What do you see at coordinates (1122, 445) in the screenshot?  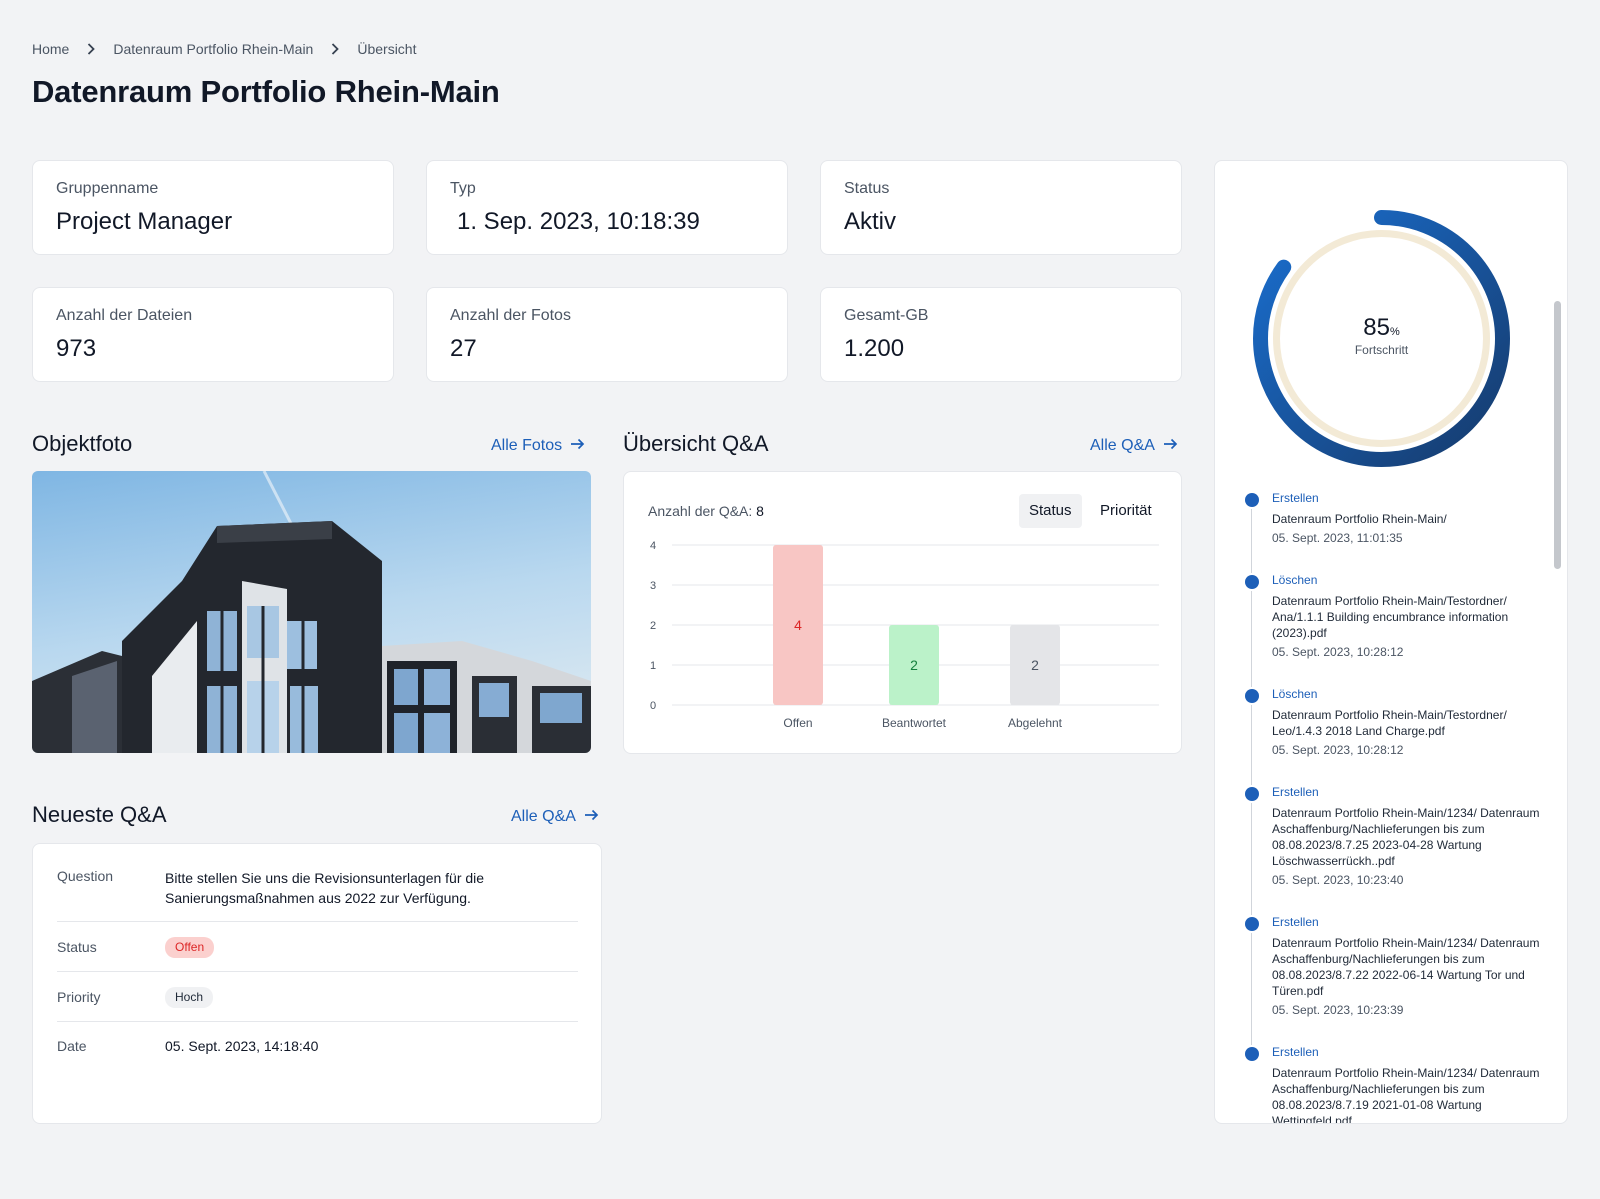 I see `all-qa-label: Alle Q&A` at bounding box center [1122, 445].